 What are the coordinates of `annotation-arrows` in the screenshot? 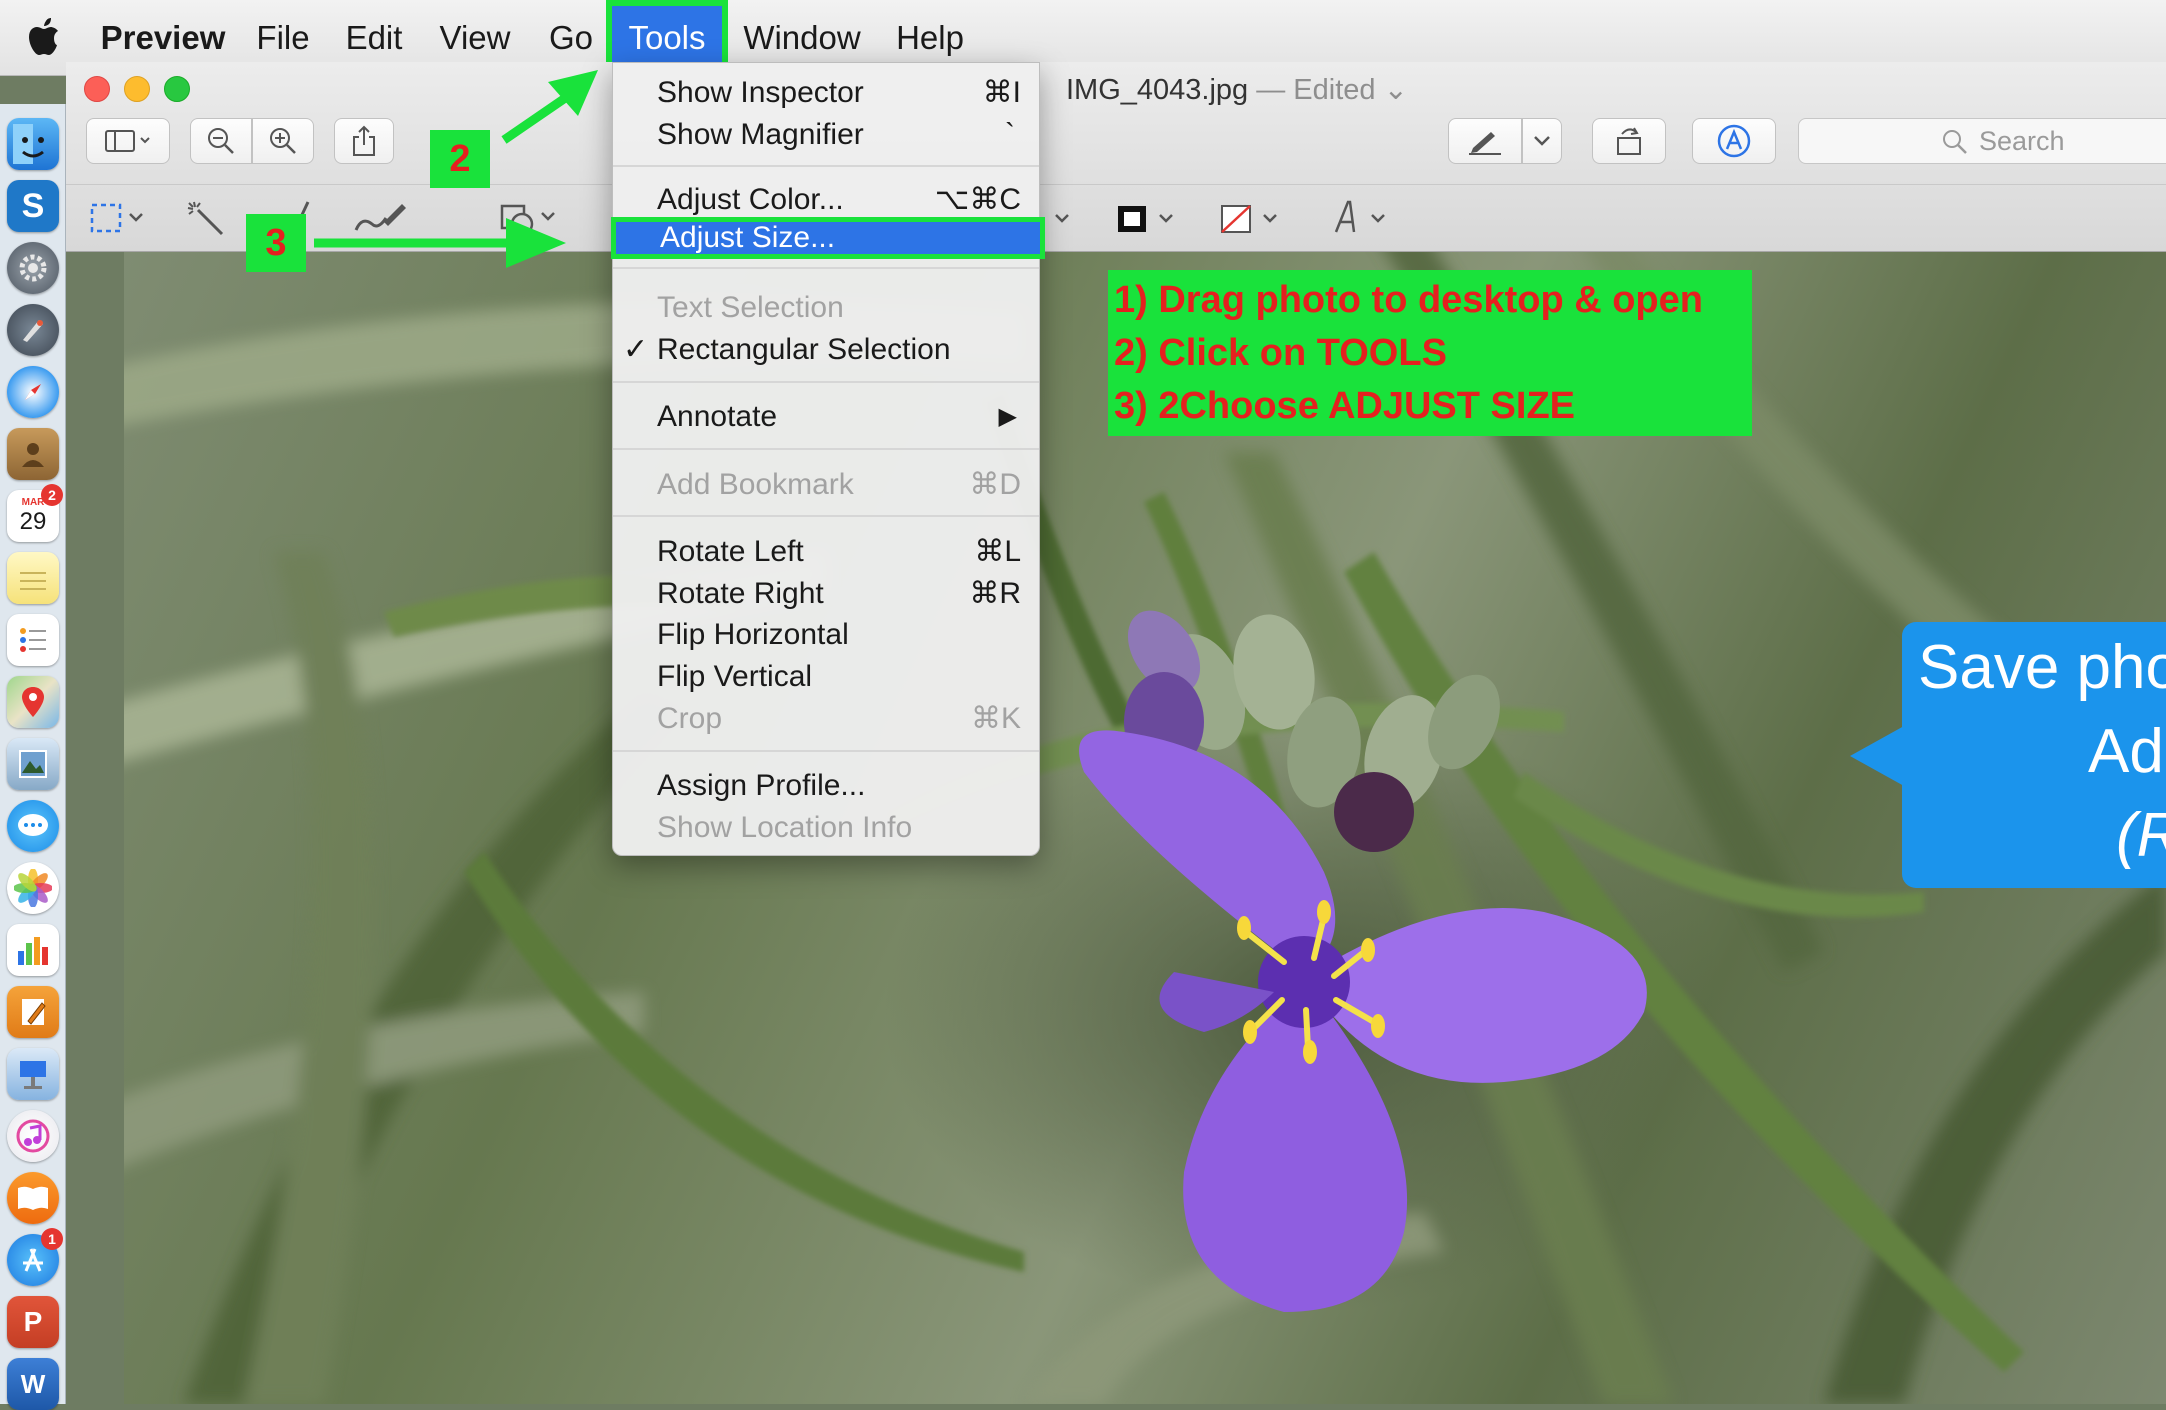 It's located at (456, 169).